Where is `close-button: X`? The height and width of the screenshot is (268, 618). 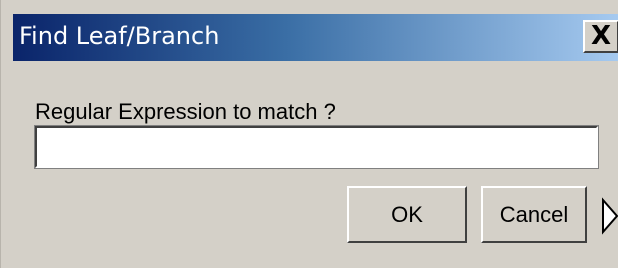 close-button: X is located at coordinates (600, 36).